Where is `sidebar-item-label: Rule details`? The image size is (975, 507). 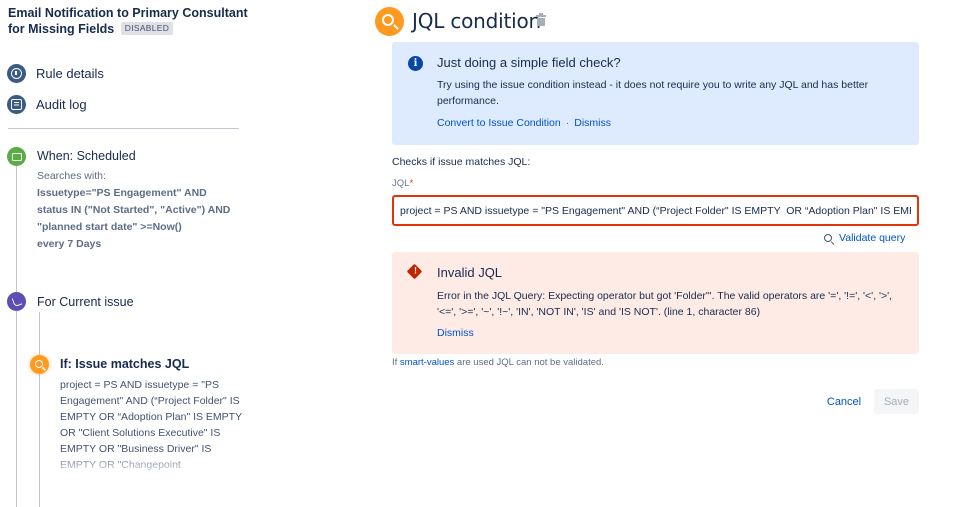
sidebar-item-label: Rule details is located at coordinates (70, 73).